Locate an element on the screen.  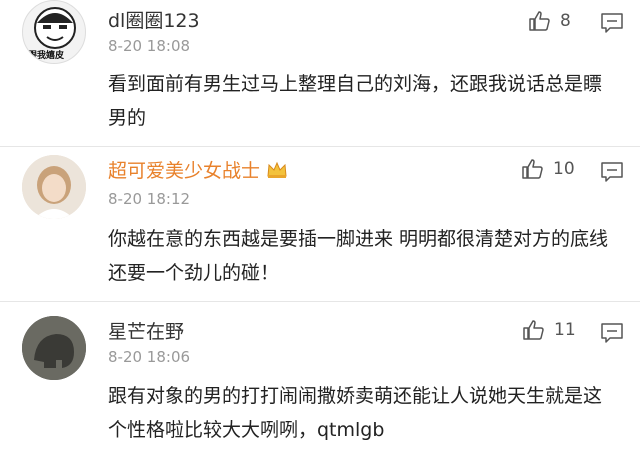
username-text: 超可爱美少女战士 is located at coordinates (184, 171).